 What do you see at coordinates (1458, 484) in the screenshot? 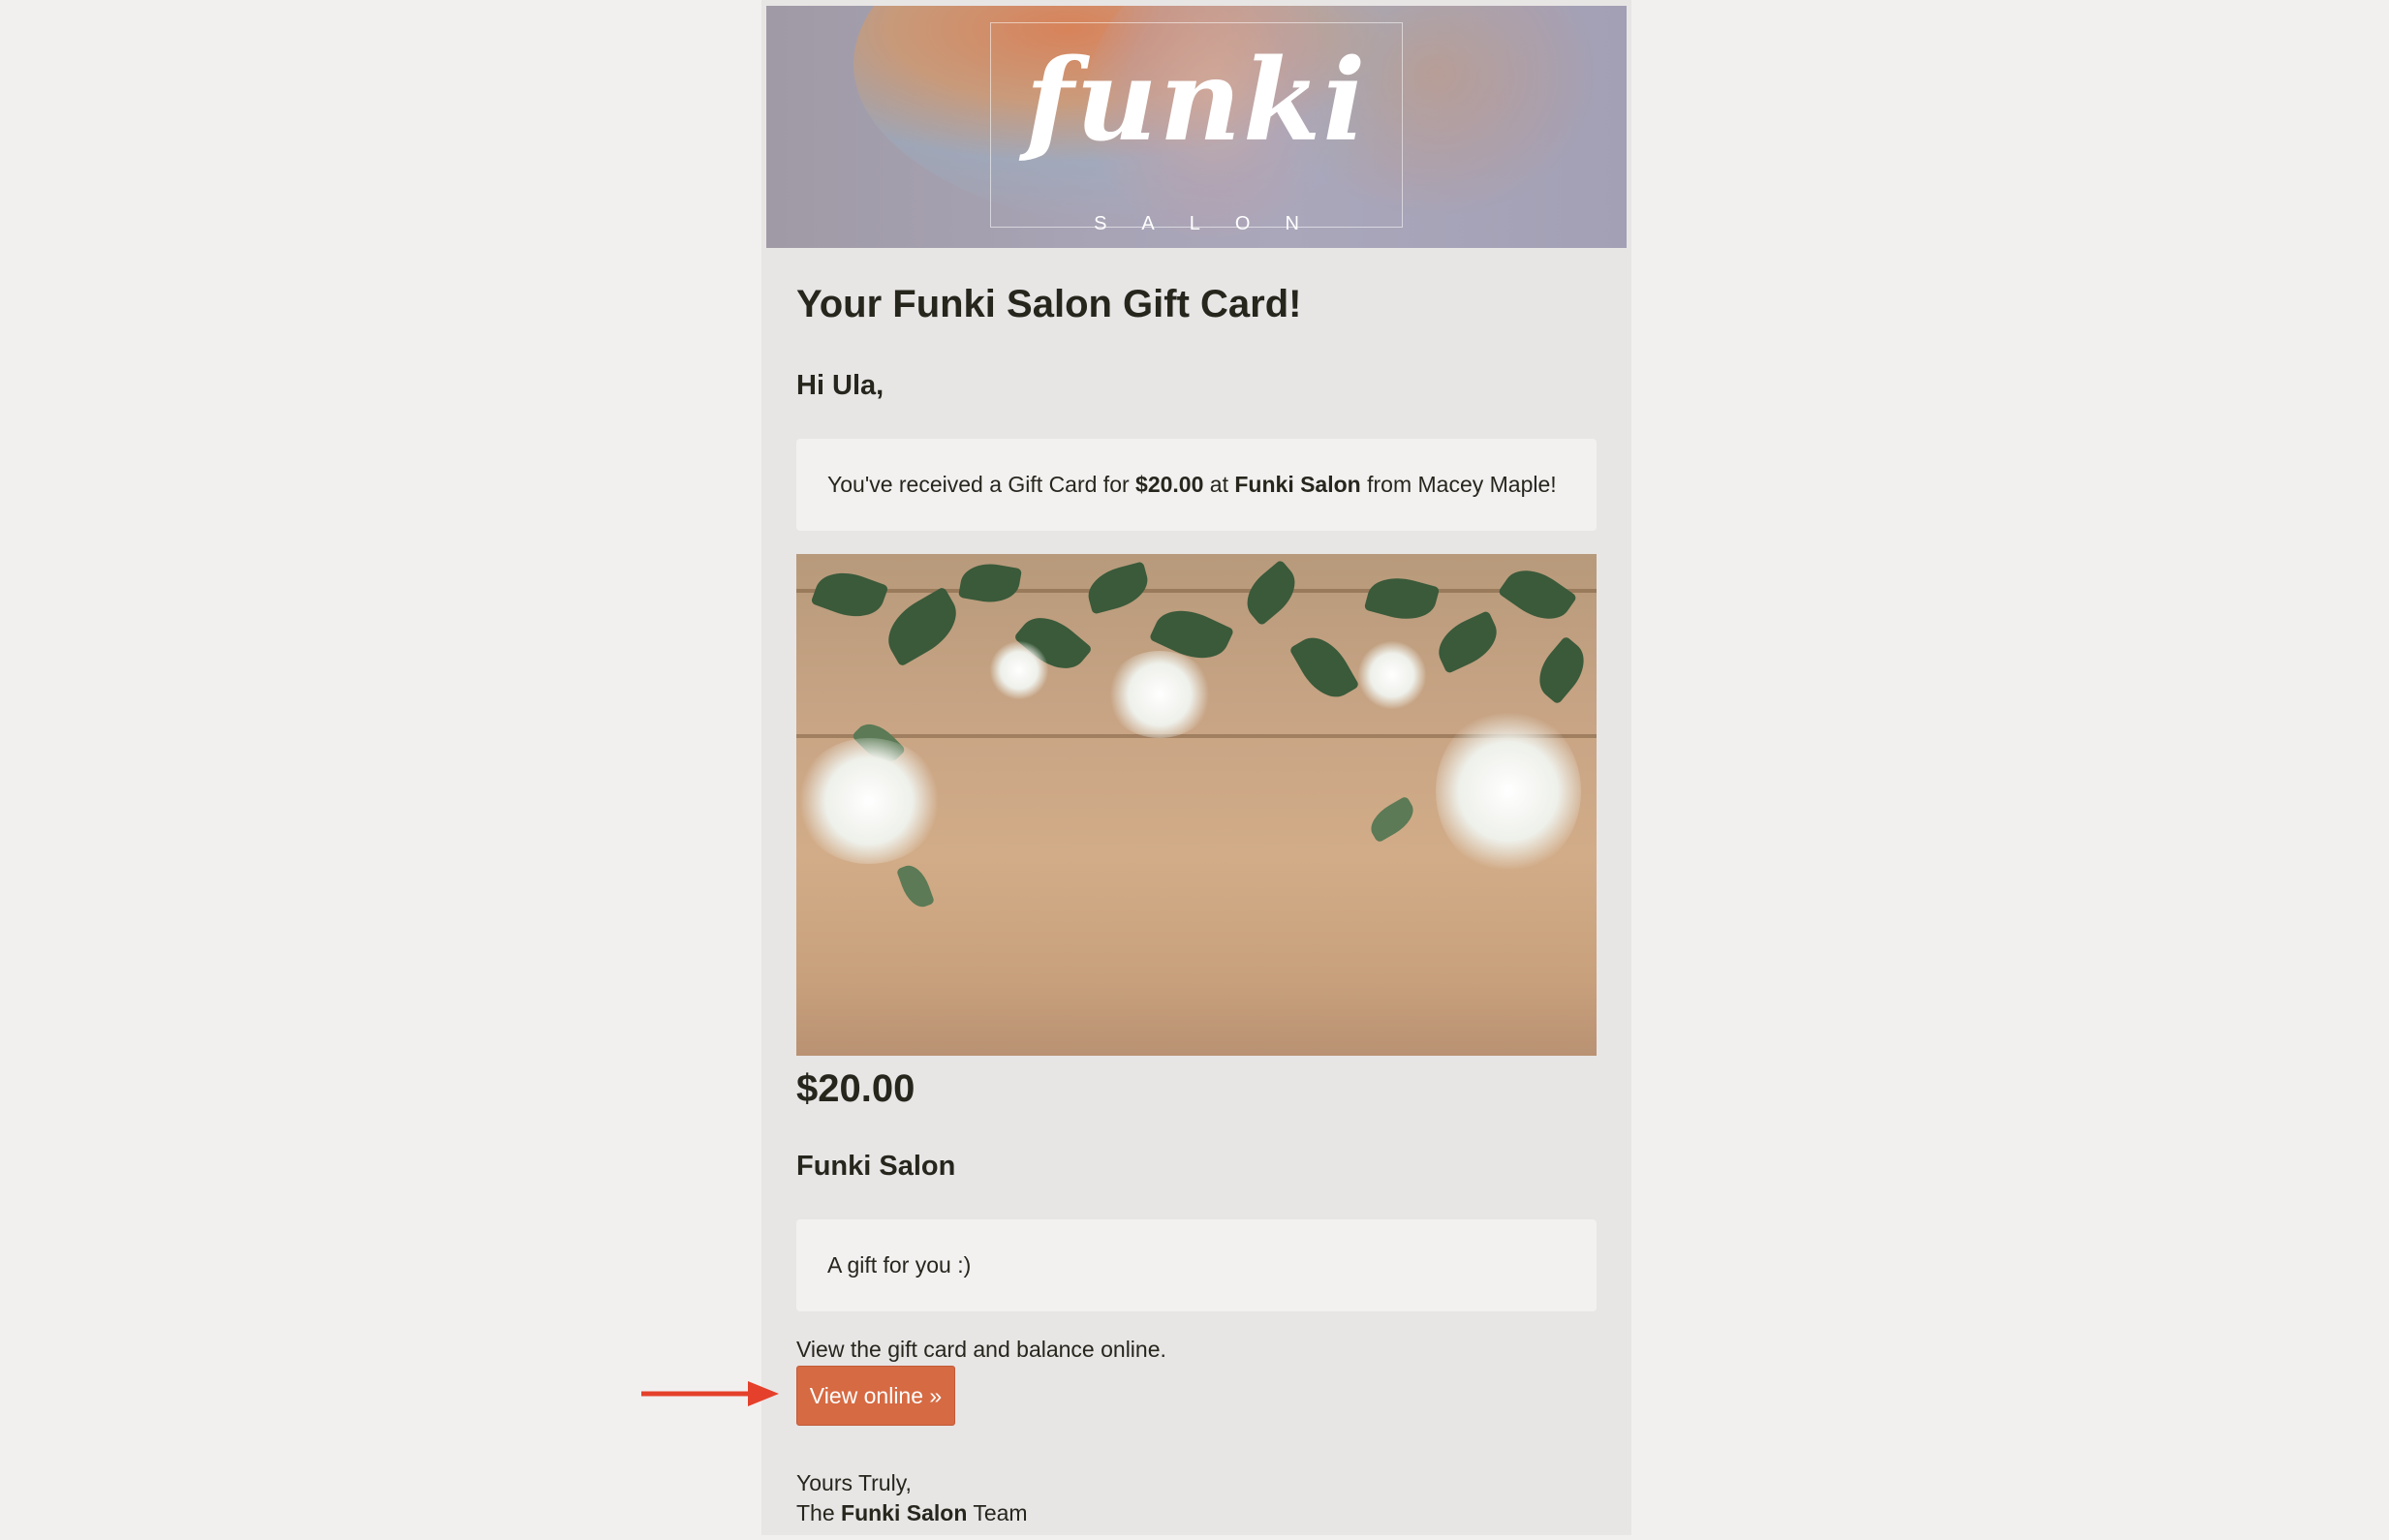
I see `message-suffix: from Macey Maple!` at bounding box center [1458, 484].